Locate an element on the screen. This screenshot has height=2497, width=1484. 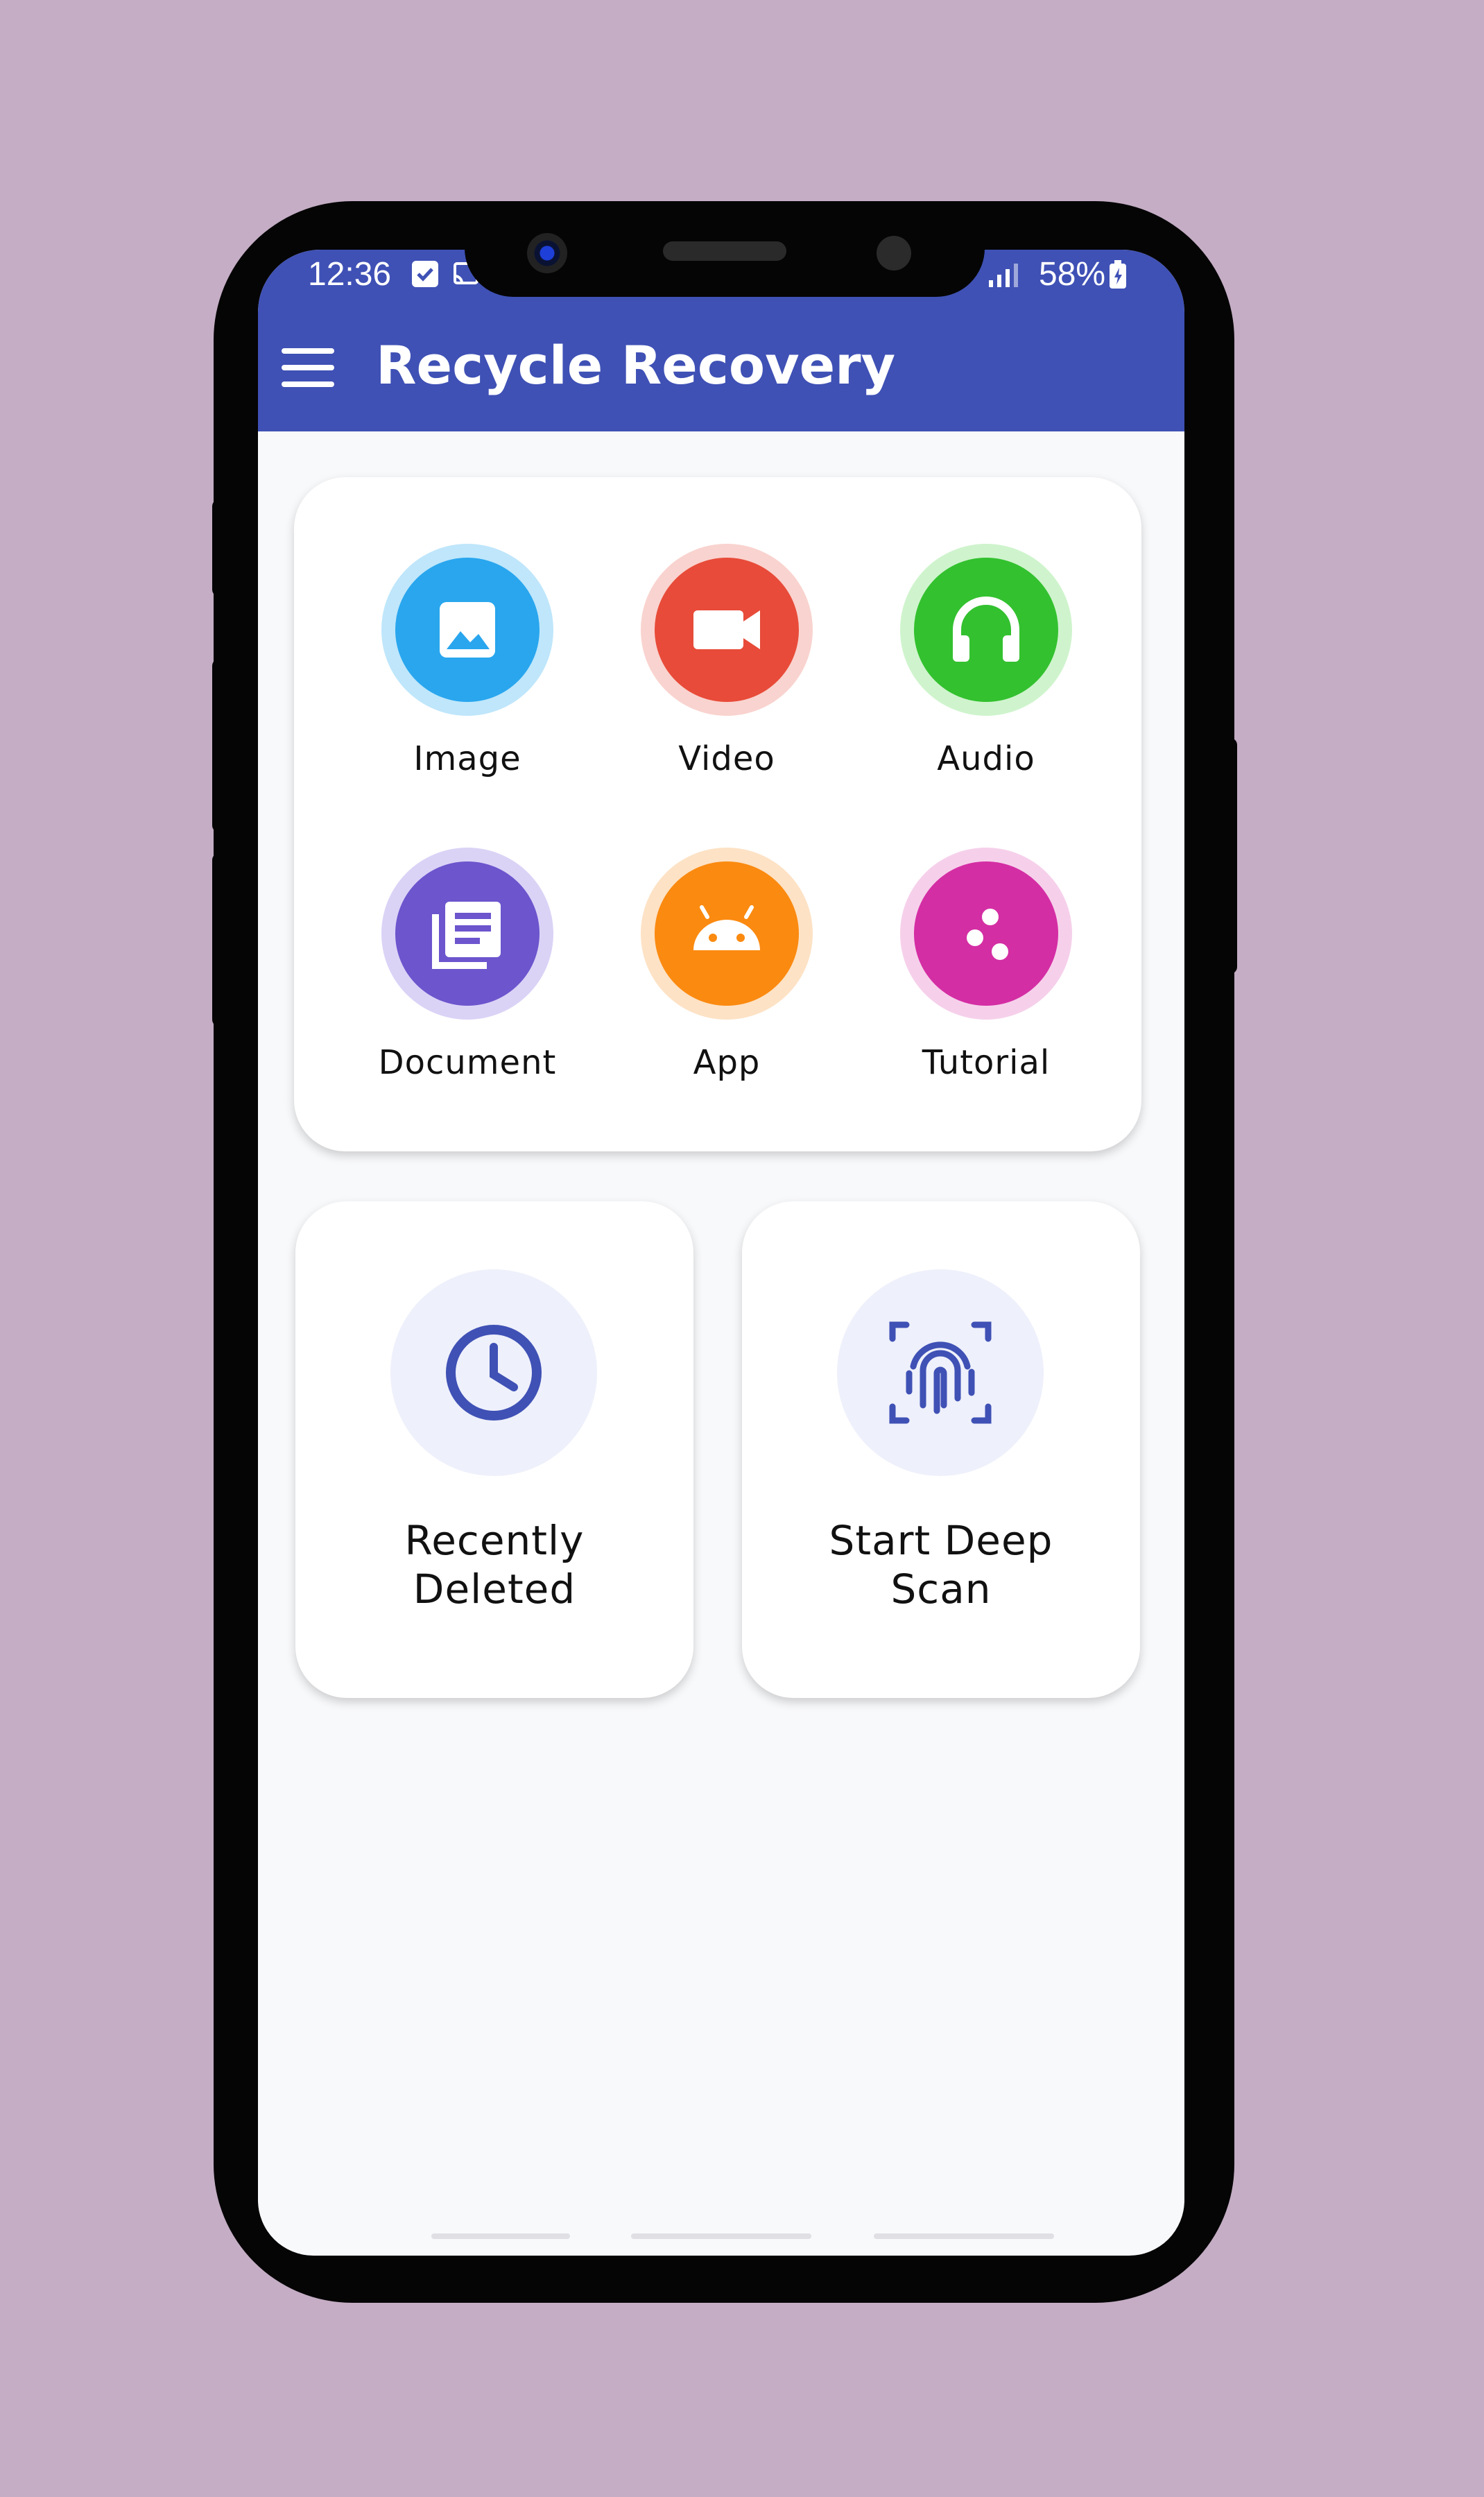
document-icon-ring is located at coordinates (467, 934).